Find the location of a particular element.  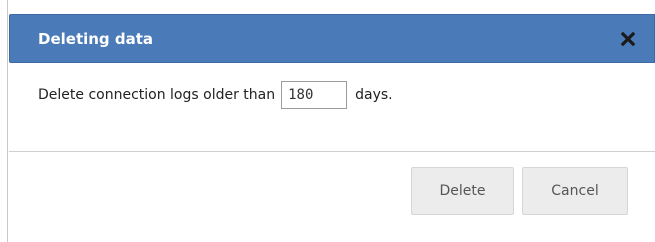

retention-suffix-label: days. is located at coordinates (374, 95).